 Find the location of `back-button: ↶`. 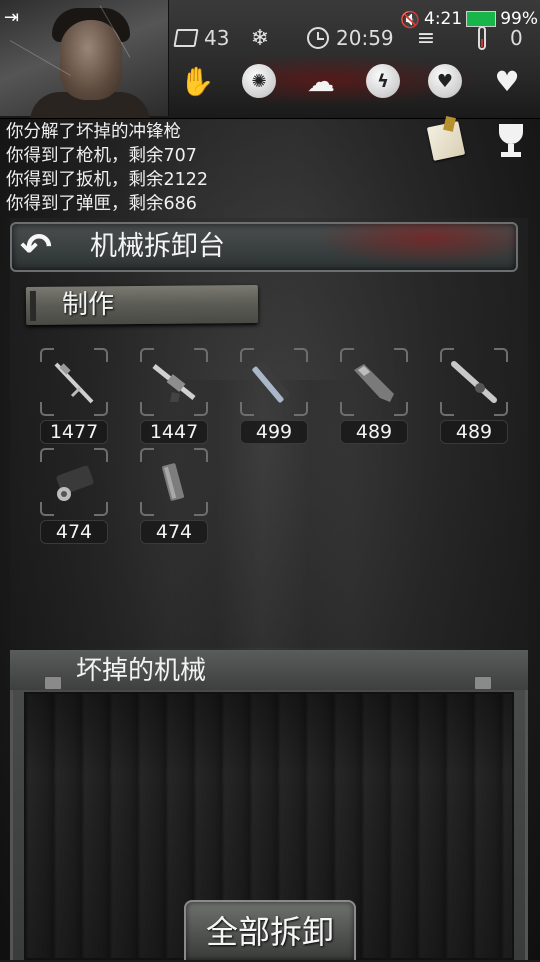

back-button: ↶ is located at coordinates (48, 247).